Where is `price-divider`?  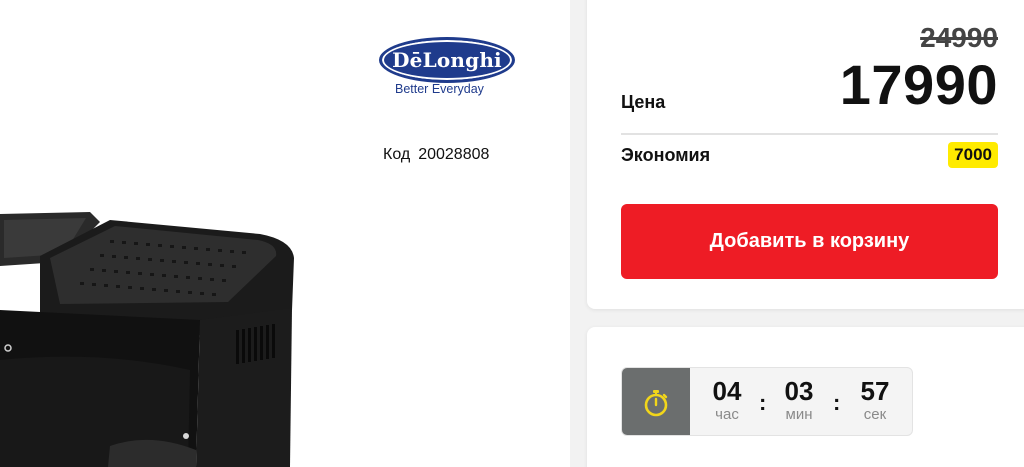 price-divider is located at coordinates (809, 134).